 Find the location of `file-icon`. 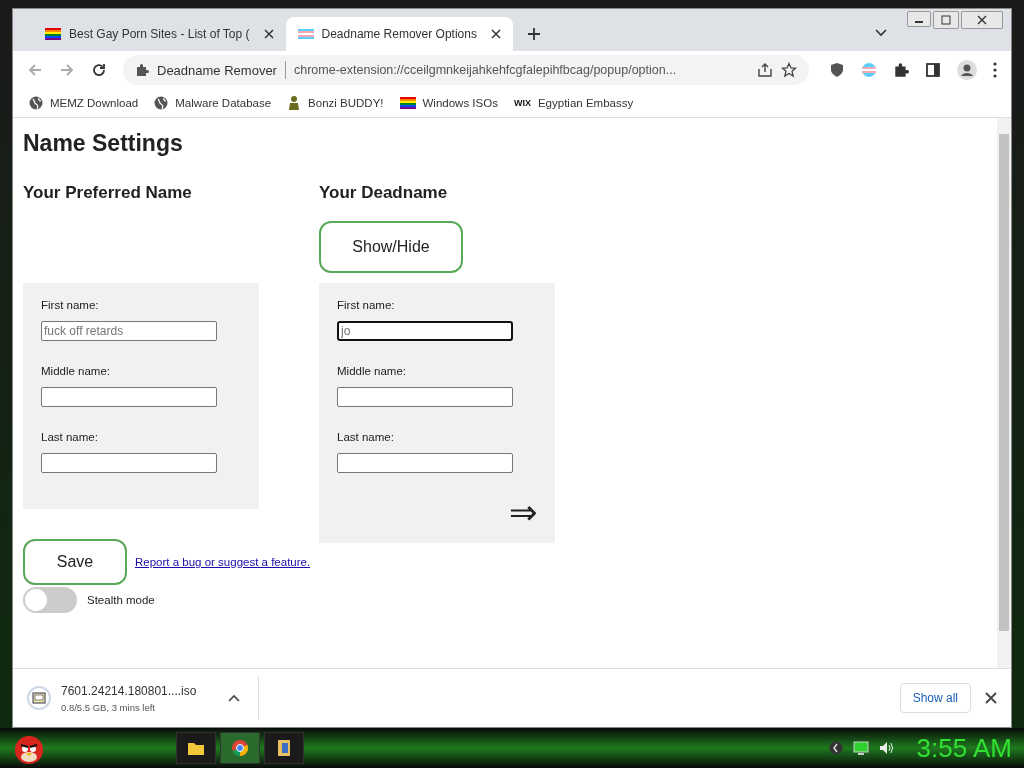

file-icon is located at coordinates (284, 748).